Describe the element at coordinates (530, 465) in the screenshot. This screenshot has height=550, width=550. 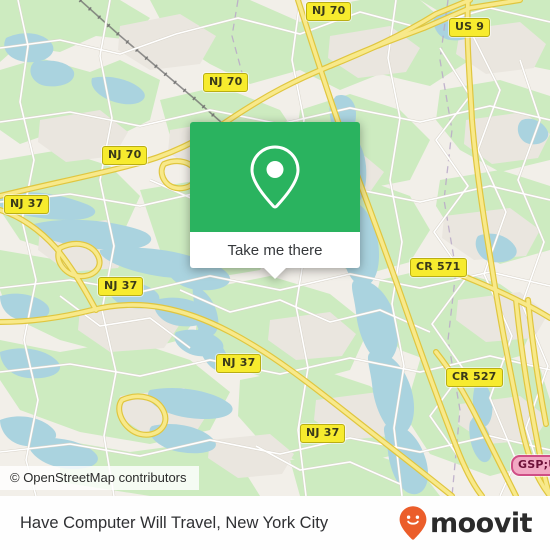
I see `route-shield-gsp: GSP;U` at that location.